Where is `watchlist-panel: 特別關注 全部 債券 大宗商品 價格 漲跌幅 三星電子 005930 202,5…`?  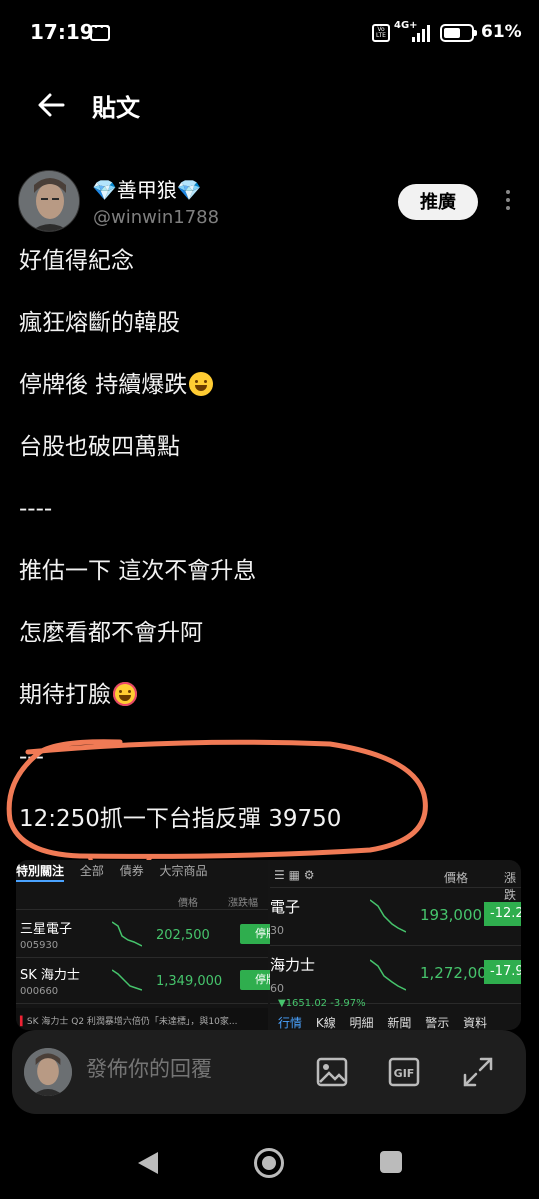
watchlist-panel: 特別關注 全部 債券 大宗商品 價格 漲跌幅 三星電子 005930 202,5… is located at coordinates (154, 945).